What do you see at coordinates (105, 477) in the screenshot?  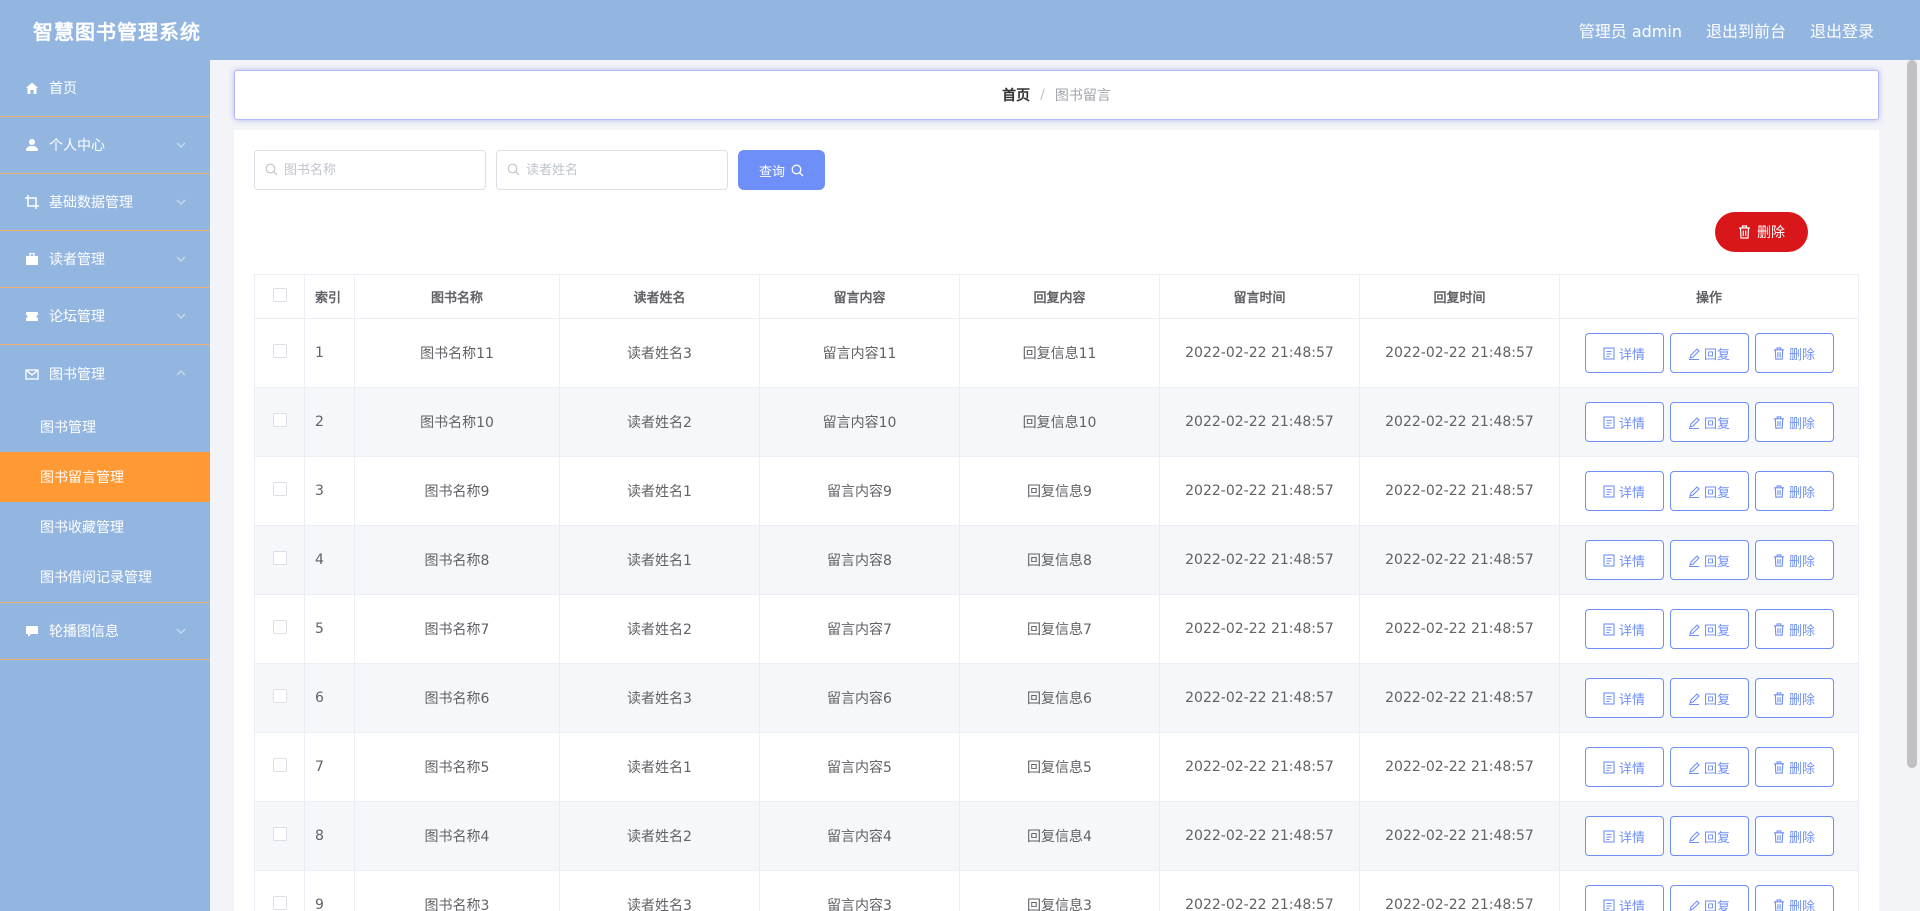 I see `sidebar-subitem-book-message-management: 图书留言管理` at bounding box center [105, 477].